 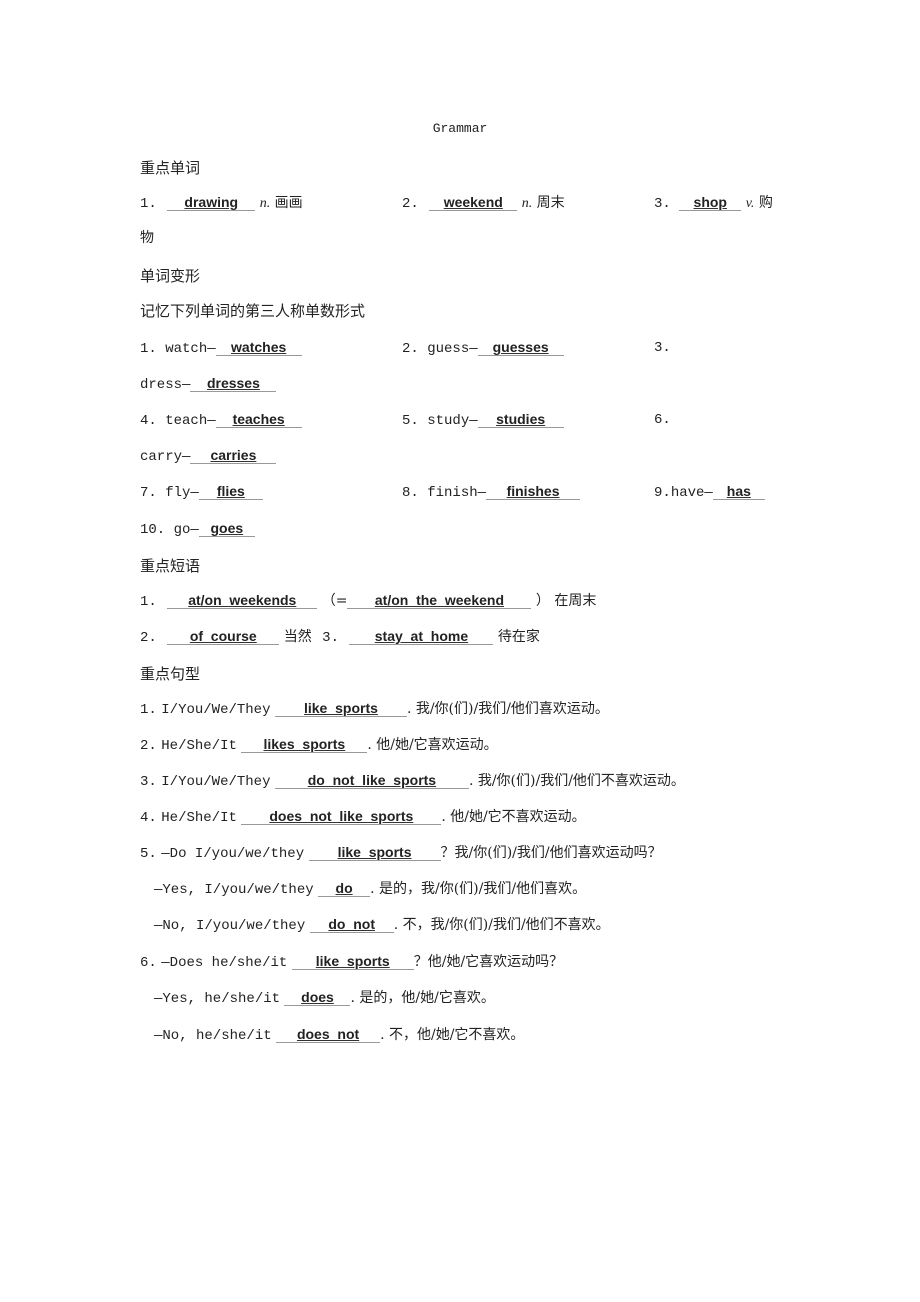 I want to click on base-word: finish—, so click(x=457, y=493).